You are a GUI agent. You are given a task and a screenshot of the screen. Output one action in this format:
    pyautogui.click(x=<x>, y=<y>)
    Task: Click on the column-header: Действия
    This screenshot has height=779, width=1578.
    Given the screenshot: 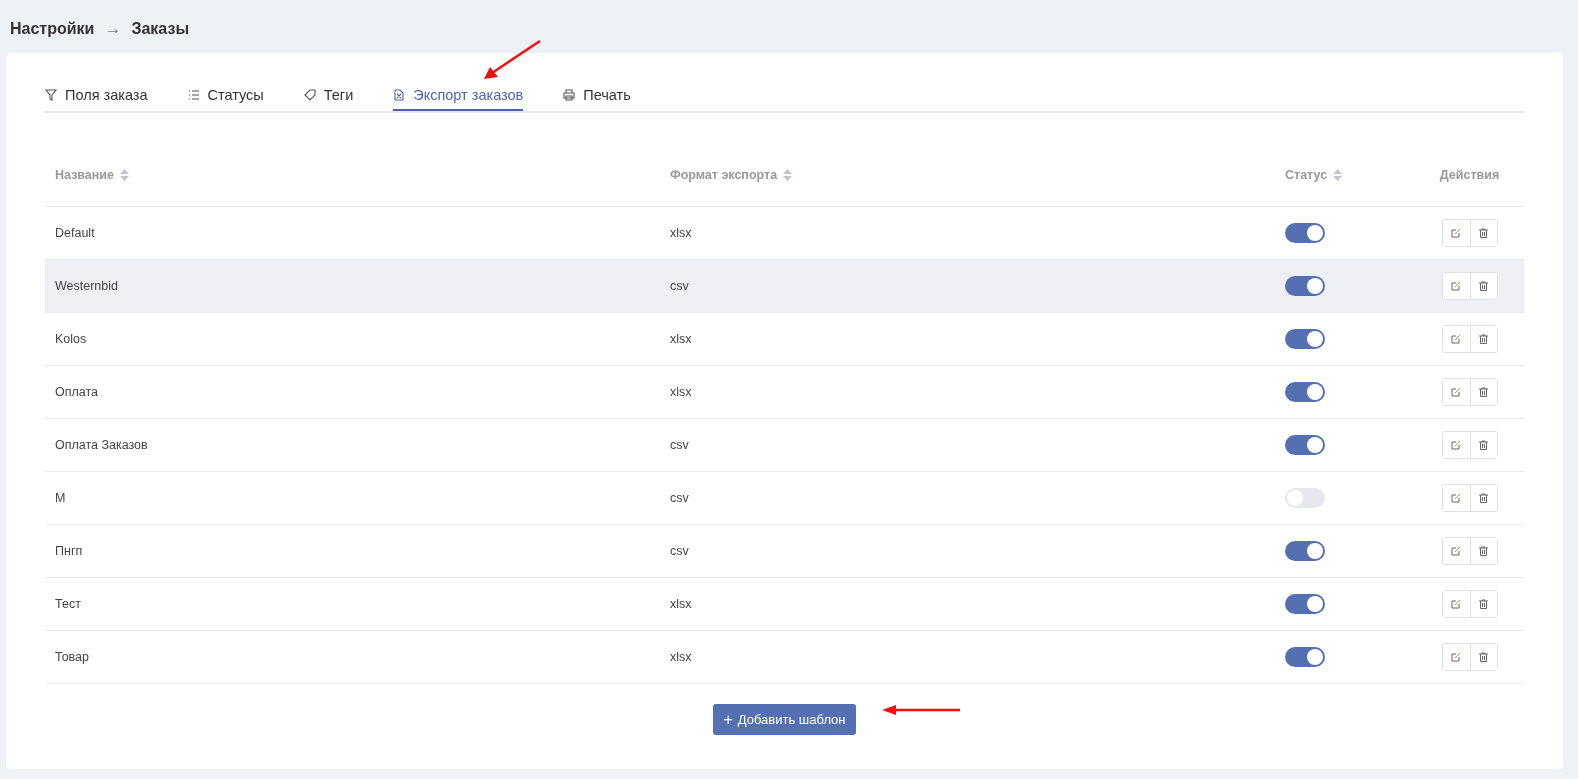 What is the action you would take?
    pyautogui.click(x=1469, y=175)
    